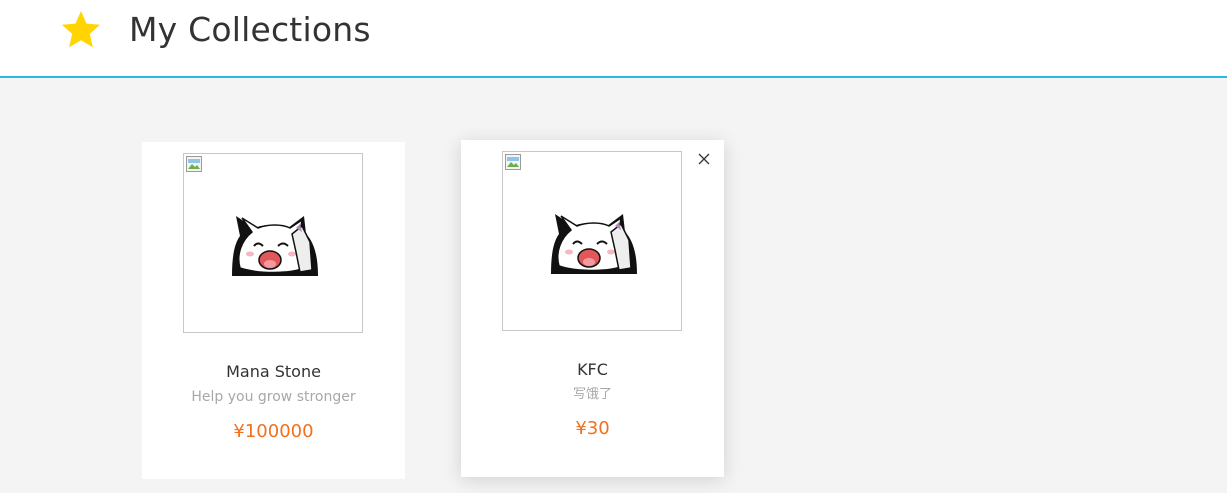 The image size is (1227, 493). I want to click on product-description: 写饿了, so click(592, 394).